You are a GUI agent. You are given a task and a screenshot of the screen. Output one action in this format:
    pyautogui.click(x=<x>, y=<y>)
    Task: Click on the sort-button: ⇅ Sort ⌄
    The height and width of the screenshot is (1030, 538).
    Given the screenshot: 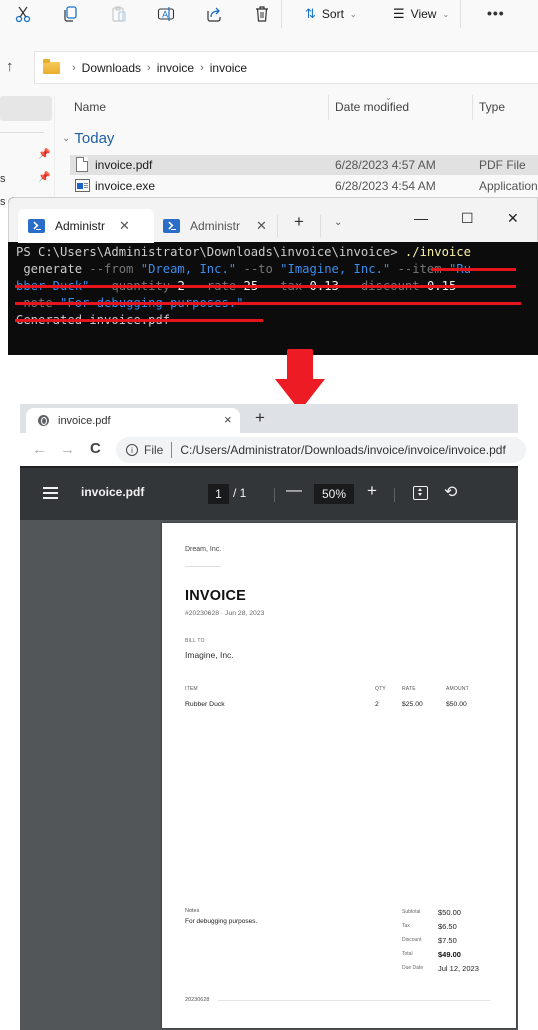 What is the action you would take?
    pyautogui.click(x=331, y=14)
    